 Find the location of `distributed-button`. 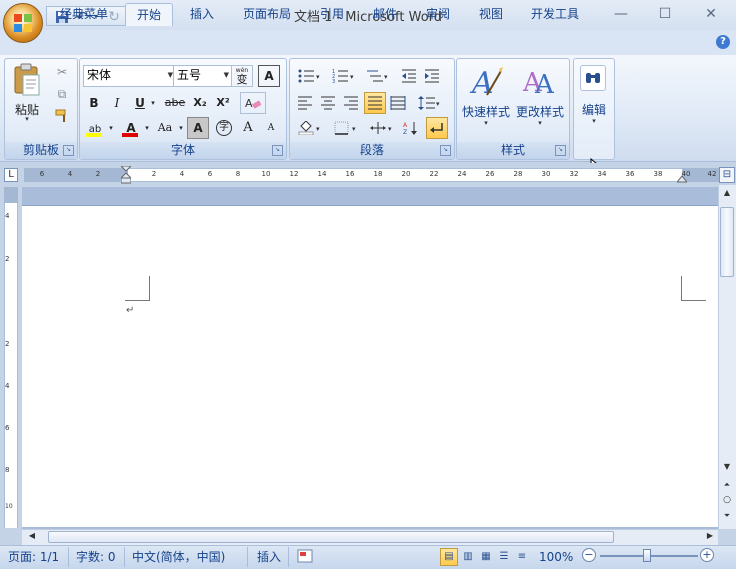

distributed-button is located at coordinates (398, 103).